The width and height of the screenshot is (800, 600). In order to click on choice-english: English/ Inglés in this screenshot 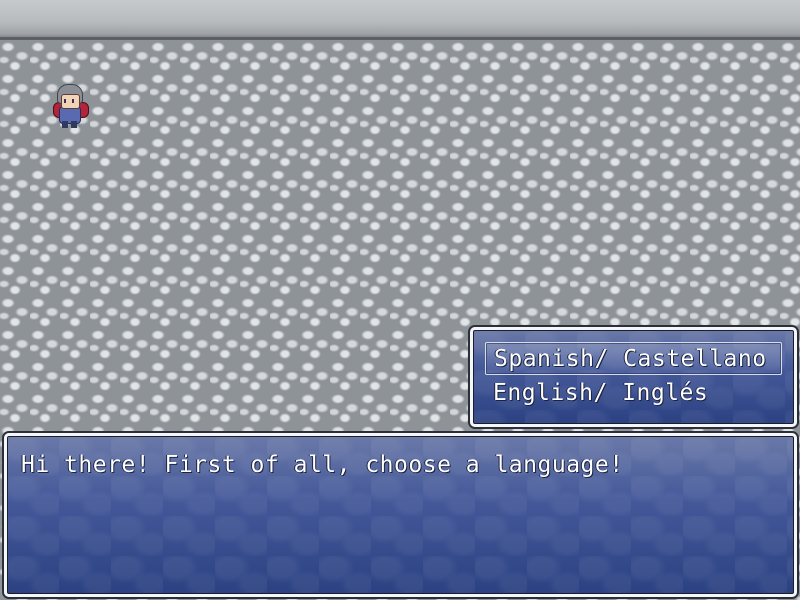, I will do `click(633, 393)`.